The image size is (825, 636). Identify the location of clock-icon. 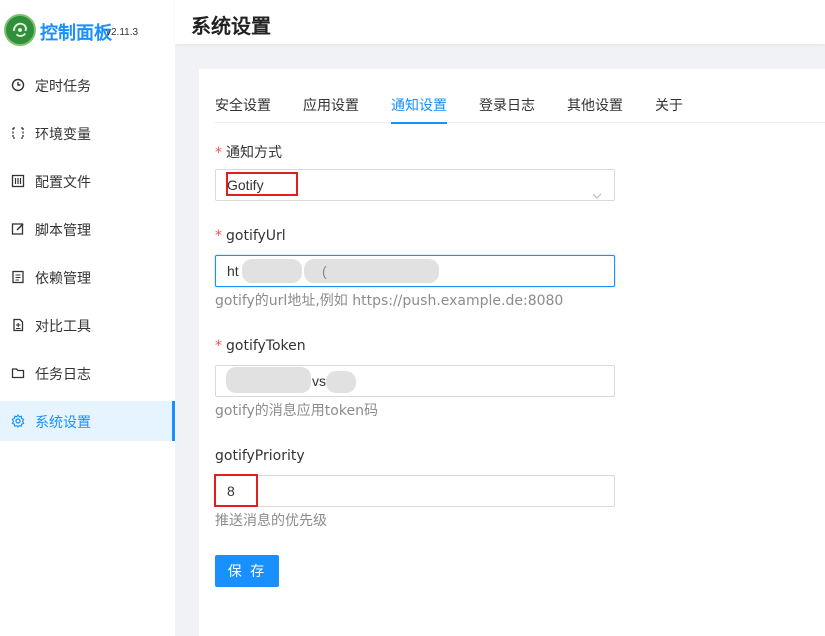
(18, 85).